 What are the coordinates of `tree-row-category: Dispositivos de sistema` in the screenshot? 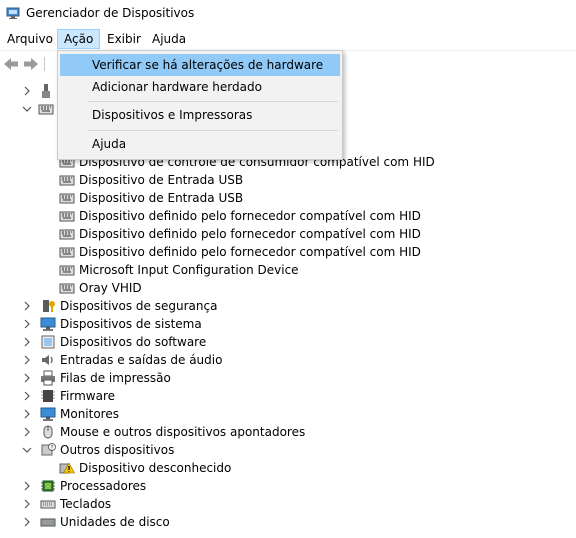 It's located at (165, 324).